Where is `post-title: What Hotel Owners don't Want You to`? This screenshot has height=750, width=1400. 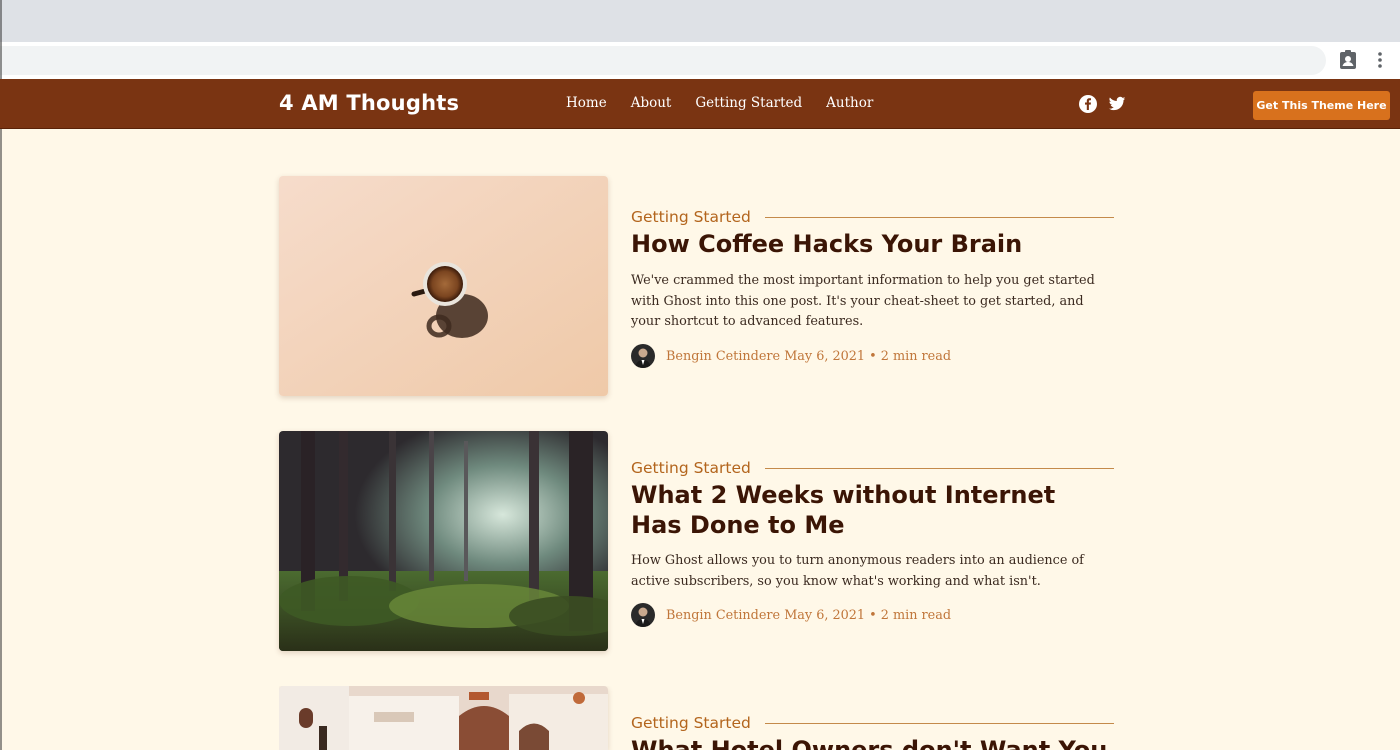
post-title: What Hotel Owners don't Want You to is located at coordinates (872, 742).